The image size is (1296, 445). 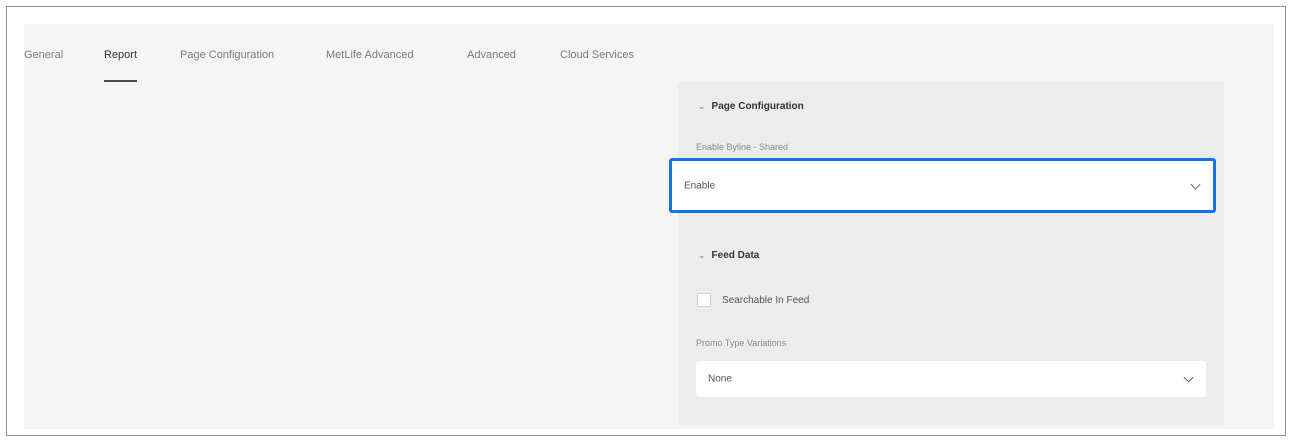 I want to click on tab-cloud-services: Cloud Services, so click(x=597, y=55).